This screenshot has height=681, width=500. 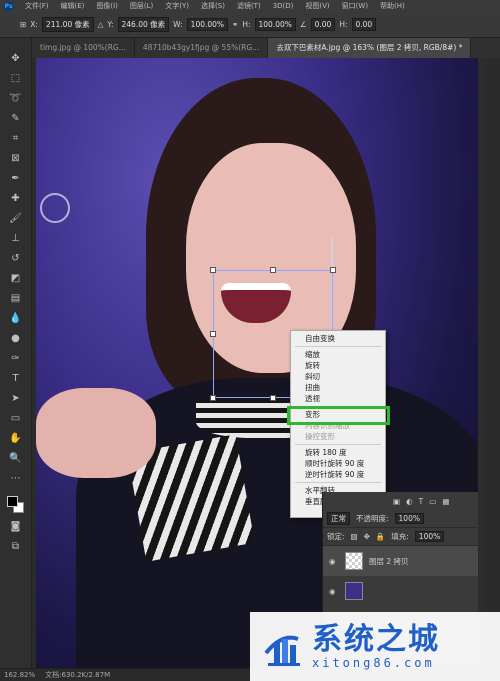 What do you see at coordinates (16, 59) in the screenshot?
I see `move-tool-icon: ✥` at bounding box center [16, 59].